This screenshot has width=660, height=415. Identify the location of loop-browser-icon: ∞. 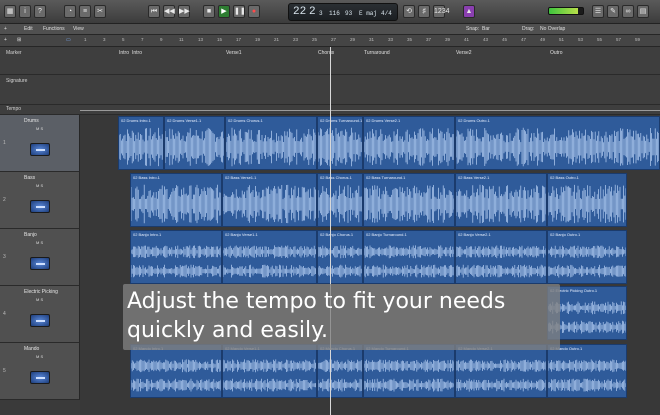
(628, 11).